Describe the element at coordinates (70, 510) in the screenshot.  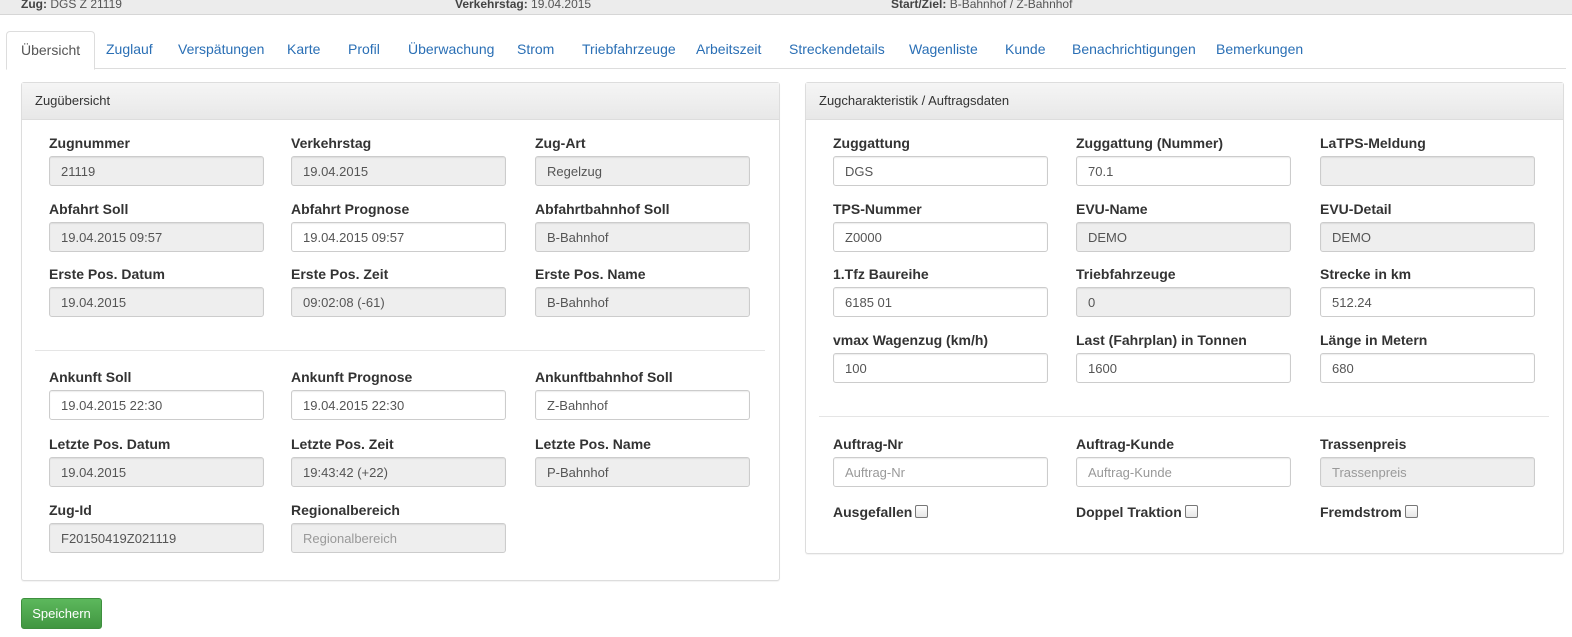
I see `zug-id-label: Zug-Id` at that location.